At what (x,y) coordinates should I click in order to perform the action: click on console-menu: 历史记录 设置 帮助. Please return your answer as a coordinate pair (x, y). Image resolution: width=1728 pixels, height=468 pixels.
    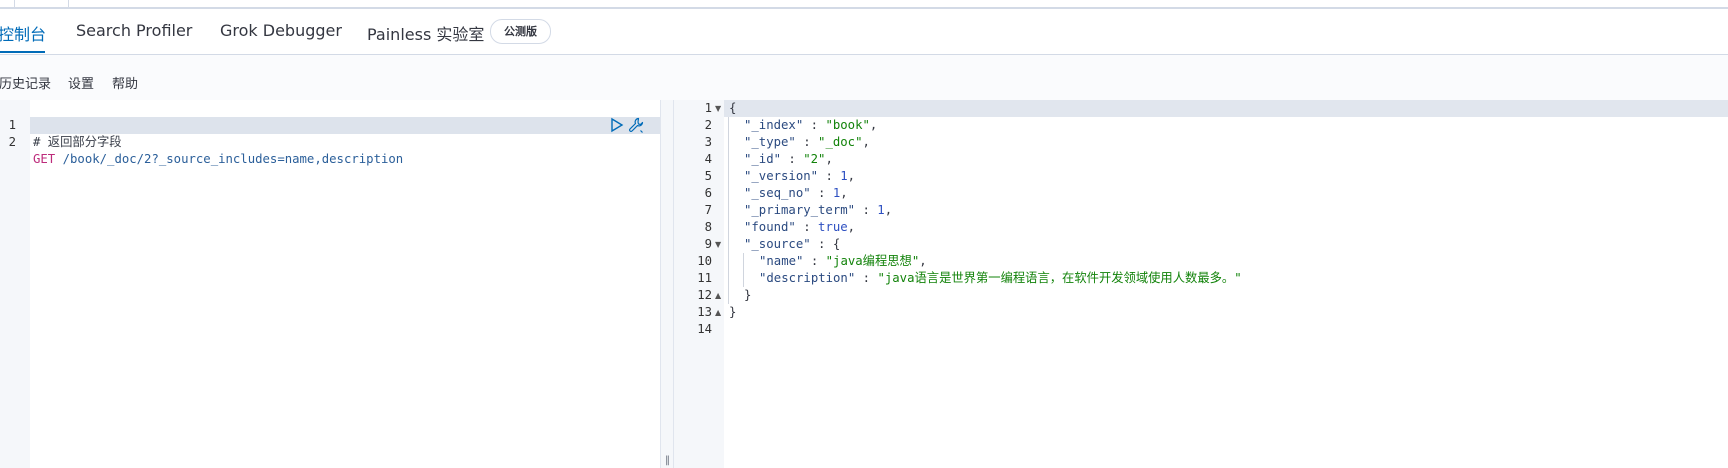
    Looking at the image, I should click on (864, 77).